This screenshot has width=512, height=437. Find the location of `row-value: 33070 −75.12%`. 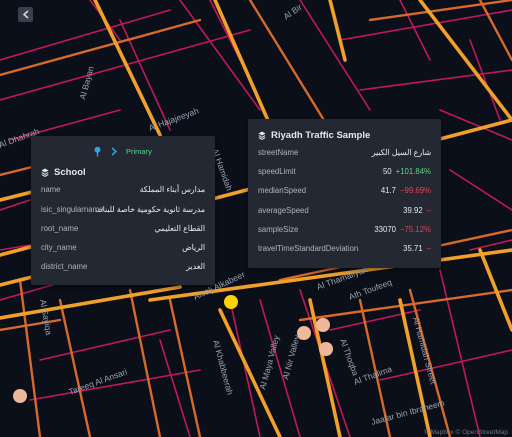

row-value: 33070 −75.12% is located at coordinates (402, 229).